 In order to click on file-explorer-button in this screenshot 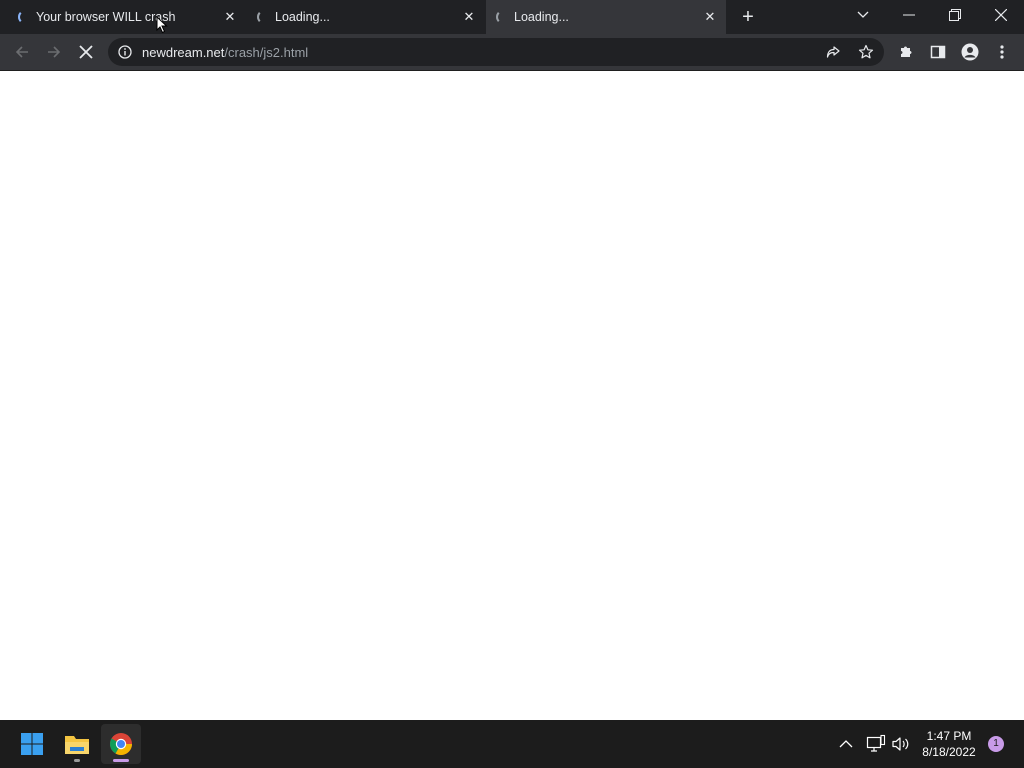, I will do `click(77, 744)`.